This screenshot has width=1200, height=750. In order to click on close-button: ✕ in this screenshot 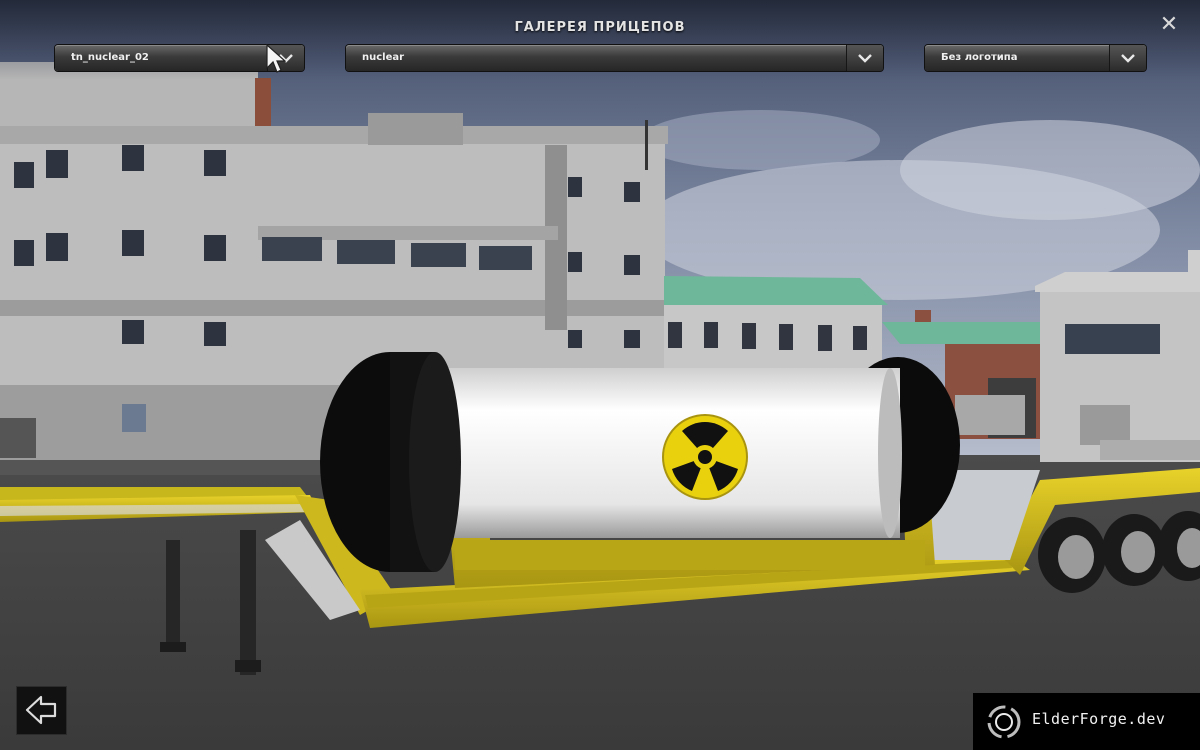, I will do `click(1169, 25)`.